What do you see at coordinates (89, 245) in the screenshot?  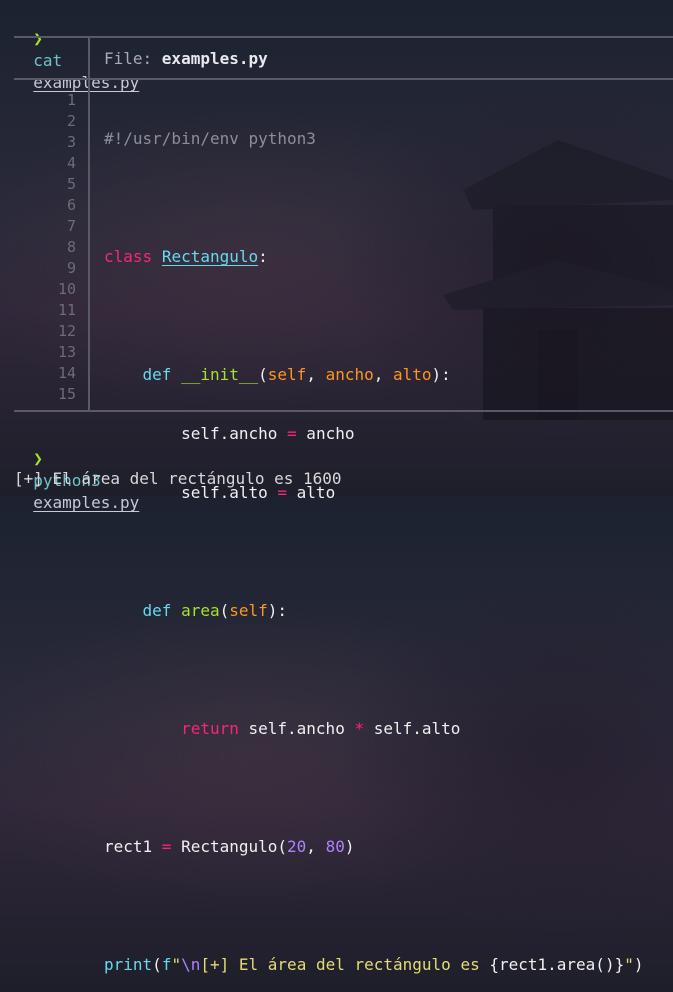 I see `viewer-gutter-separator` at bounding box center [89, 245].